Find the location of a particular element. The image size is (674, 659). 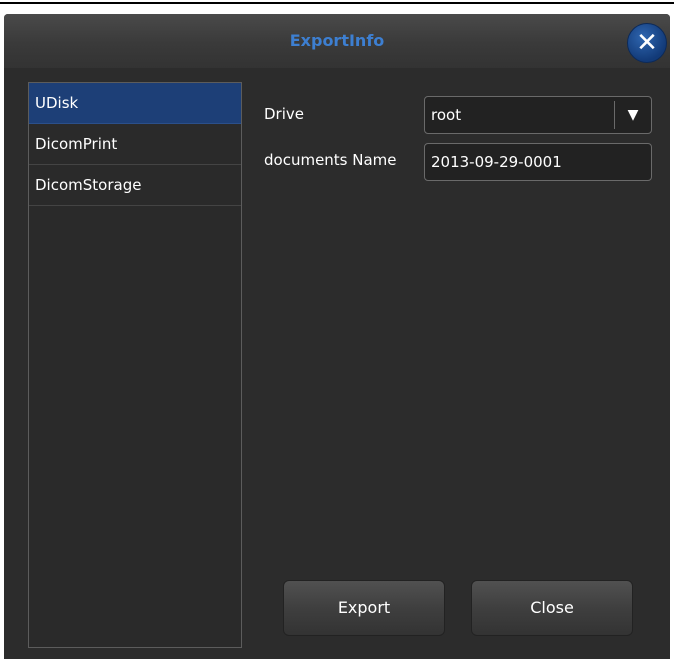

sidebar-item-label: UDisk is located at coordinates (57, 103).